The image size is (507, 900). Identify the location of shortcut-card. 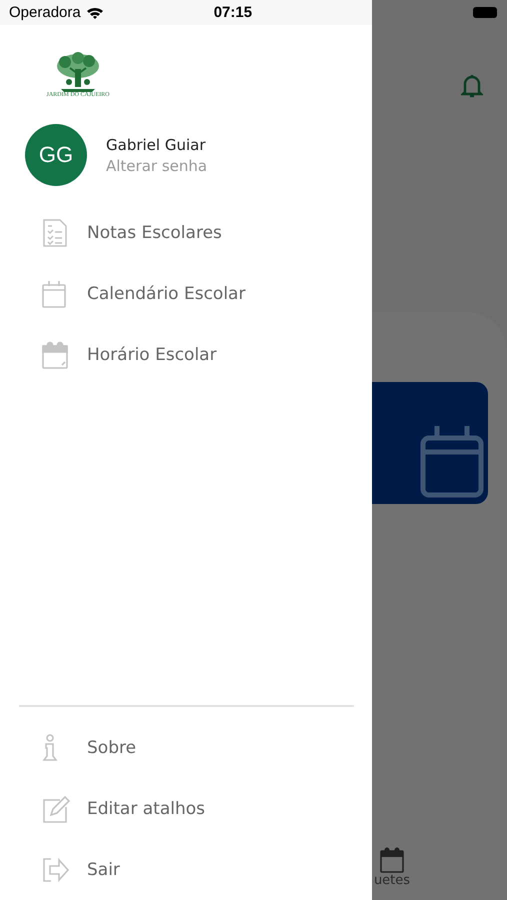
(430, 443).